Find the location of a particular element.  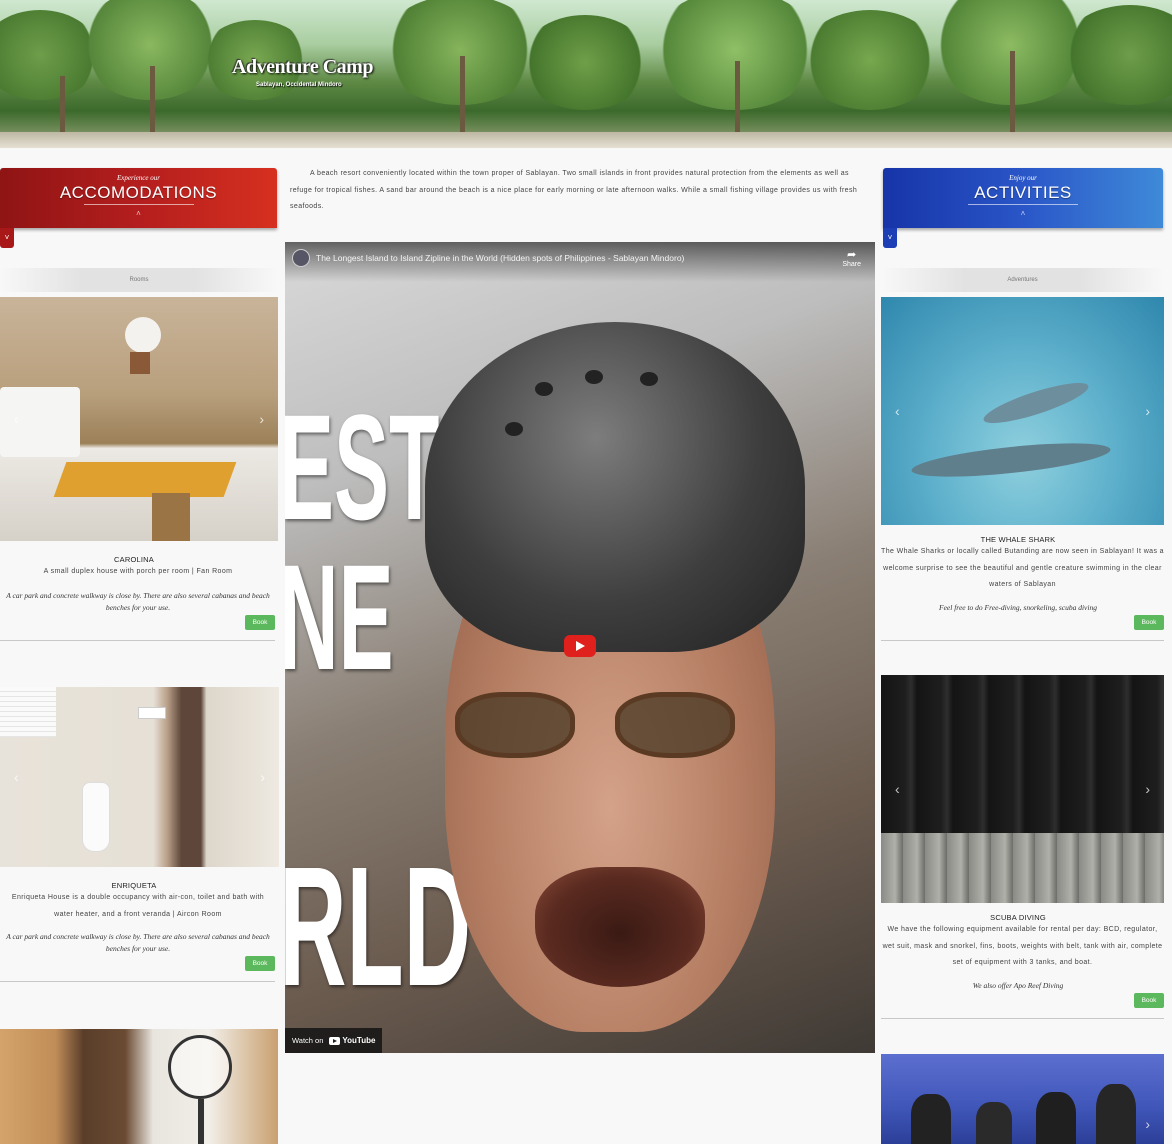

room-carousel is located at coordinates (139, 1086).